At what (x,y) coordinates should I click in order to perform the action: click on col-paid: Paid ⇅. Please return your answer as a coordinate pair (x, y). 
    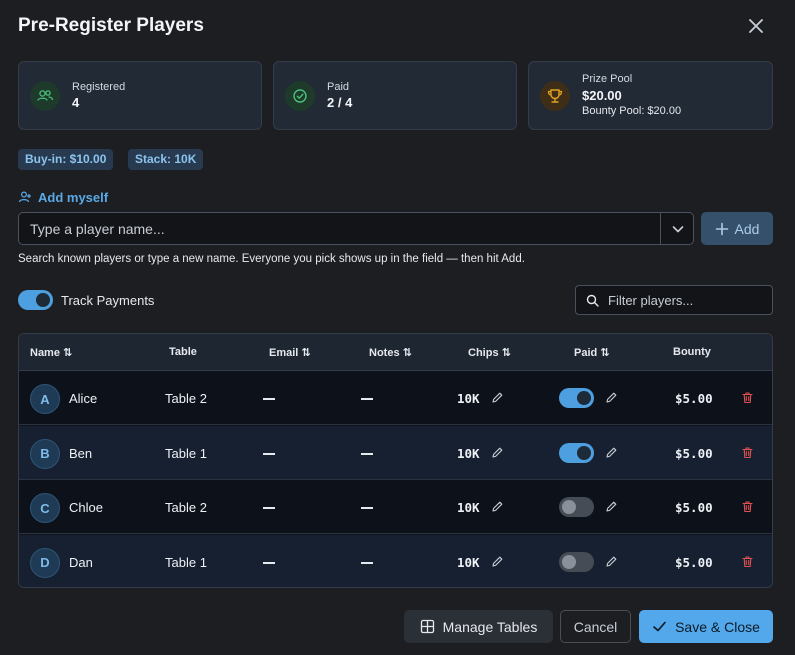
    Looking at the image, I should click on (592, 352).